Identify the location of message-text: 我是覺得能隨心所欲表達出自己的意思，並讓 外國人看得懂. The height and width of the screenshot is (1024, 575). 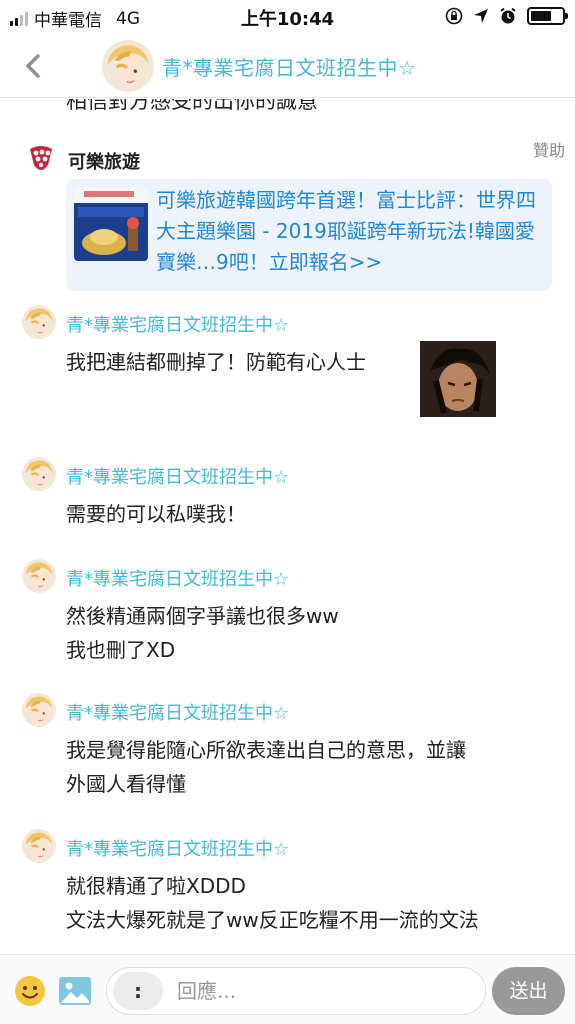
(266, 767).